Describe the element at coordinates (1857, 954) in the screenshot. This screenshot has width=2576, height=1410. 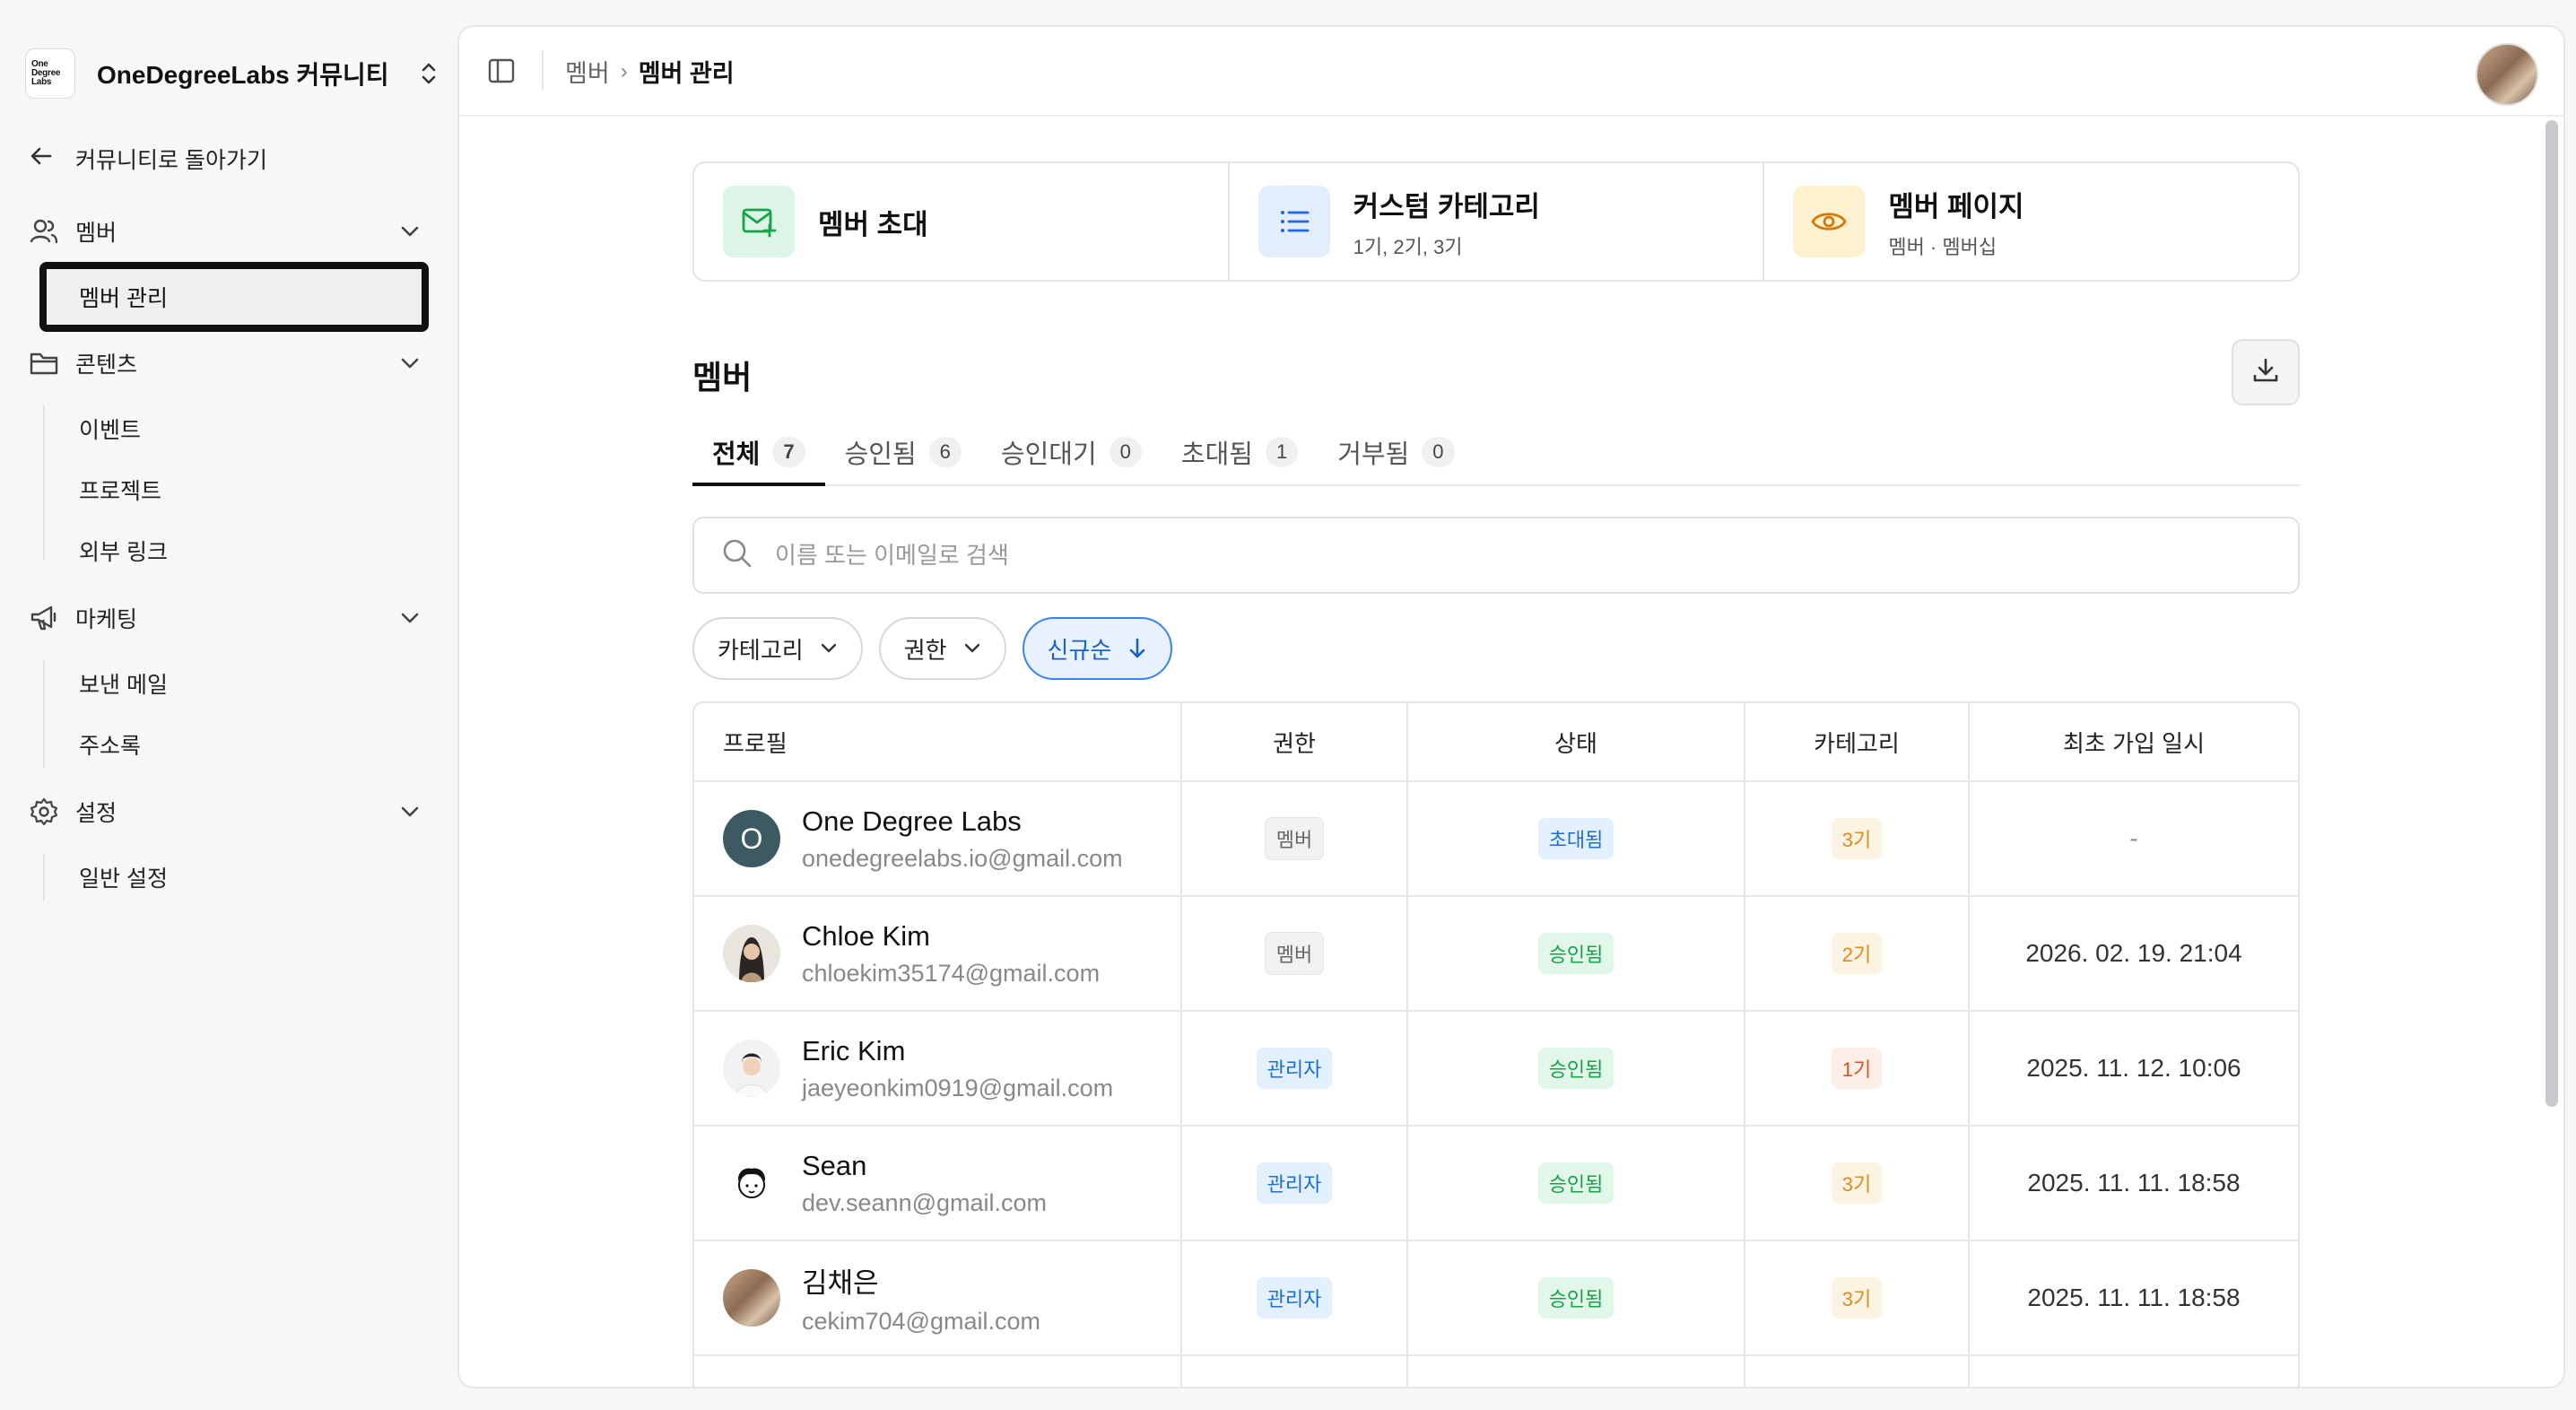
I see `category-badge: 2기` at that location.